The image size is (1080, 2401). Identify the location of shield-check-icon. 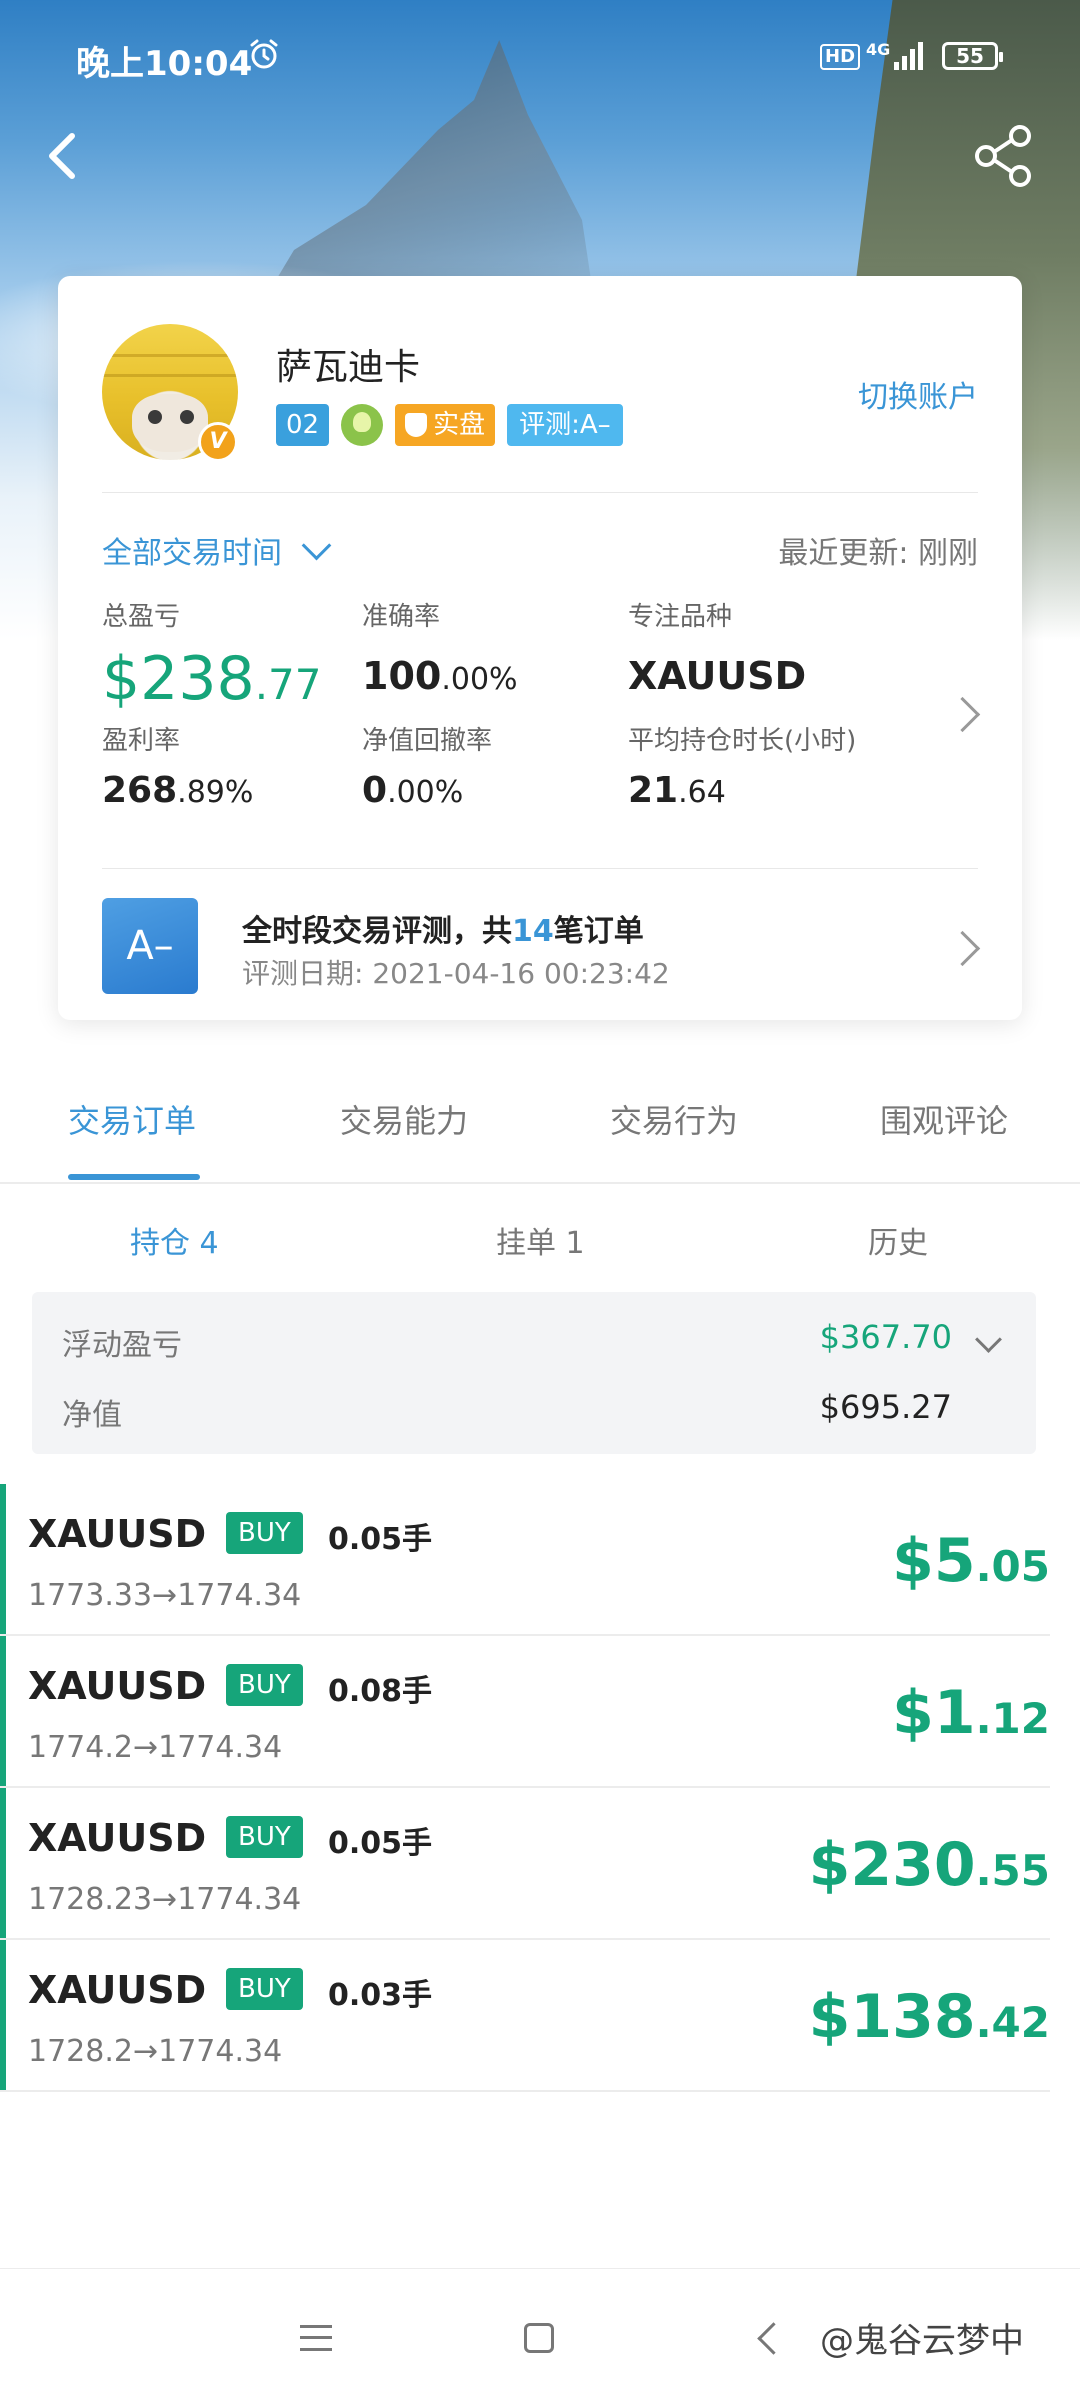
(416, 425).